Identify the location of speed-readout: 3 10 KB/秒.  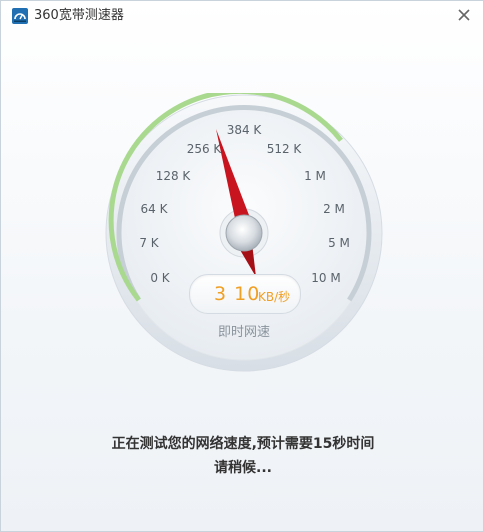
(245, 294).